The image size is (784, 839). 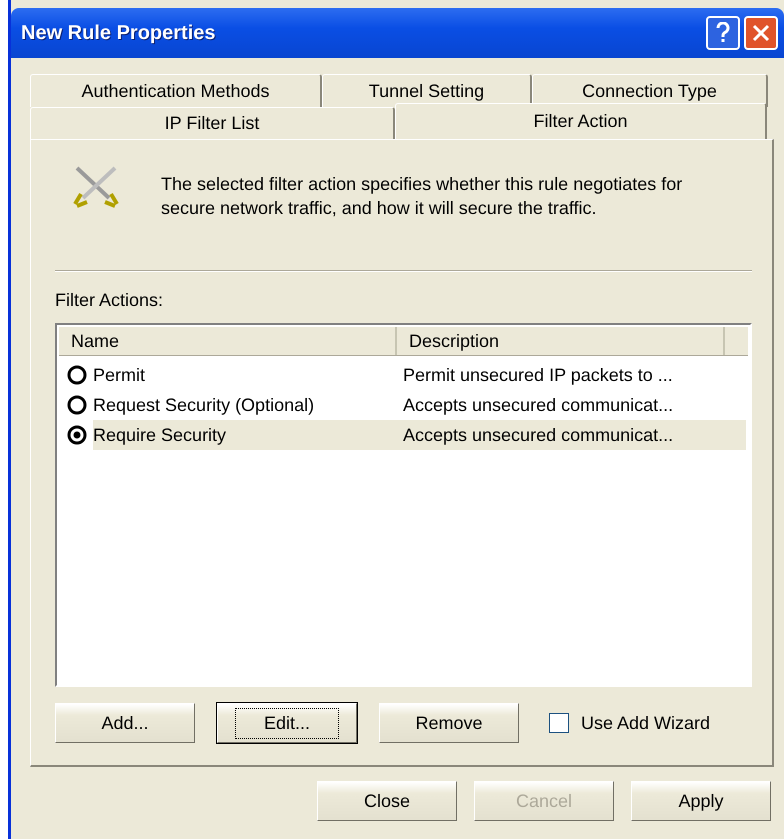 I want to click on dialog-button: Apply, so click(x=701, y=801).